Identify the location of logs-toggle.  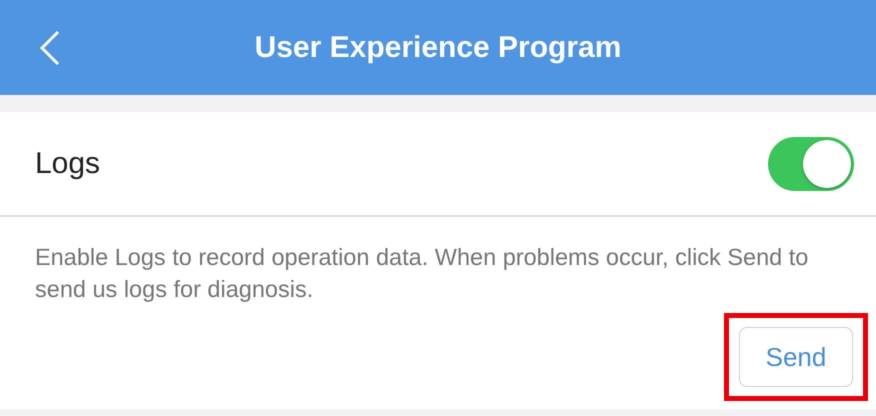
(811, 163).